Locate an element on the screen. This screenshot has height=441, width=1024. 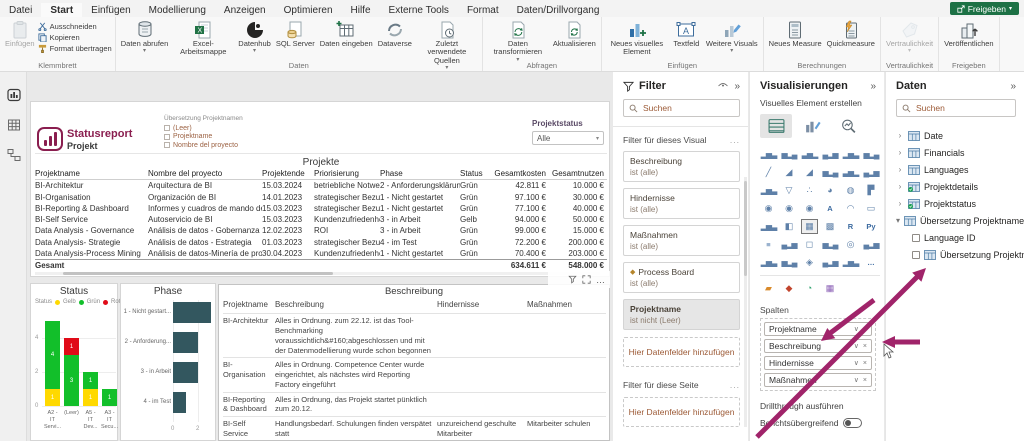
custom-visual-3-icon: ◔ is located at coordinates (809, 288).